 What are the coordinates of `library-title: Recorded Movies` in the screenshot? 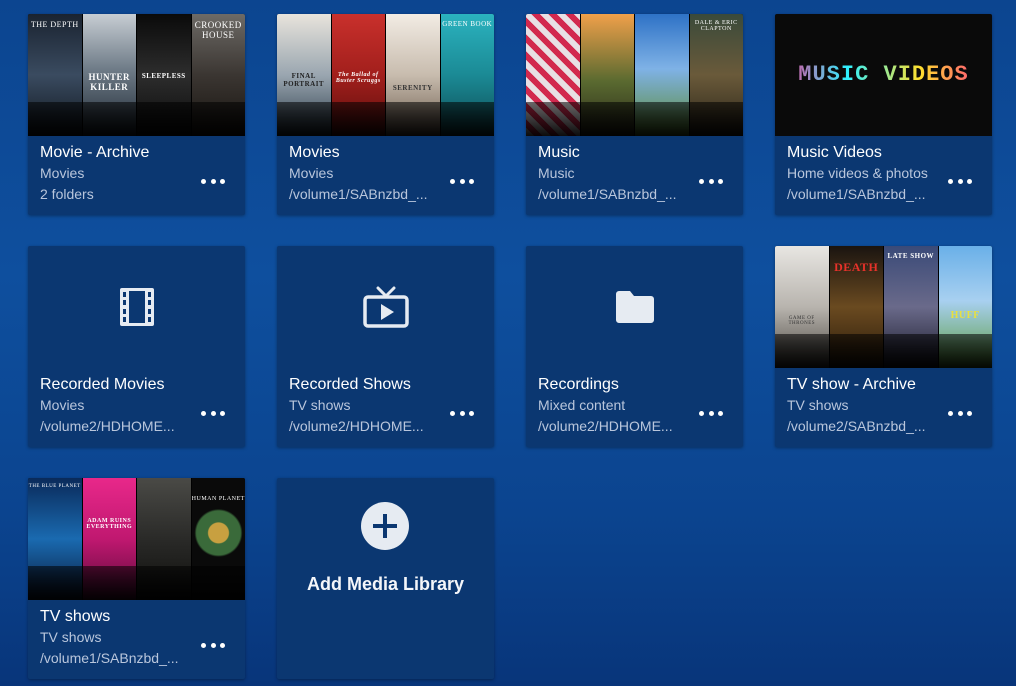 It's located at (102, 384).